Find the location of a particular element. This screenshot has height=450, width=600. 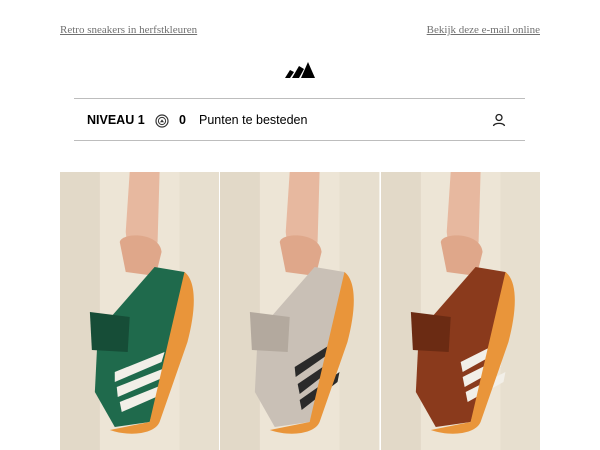

points-value: 0 is located at coordinates (182, 120).